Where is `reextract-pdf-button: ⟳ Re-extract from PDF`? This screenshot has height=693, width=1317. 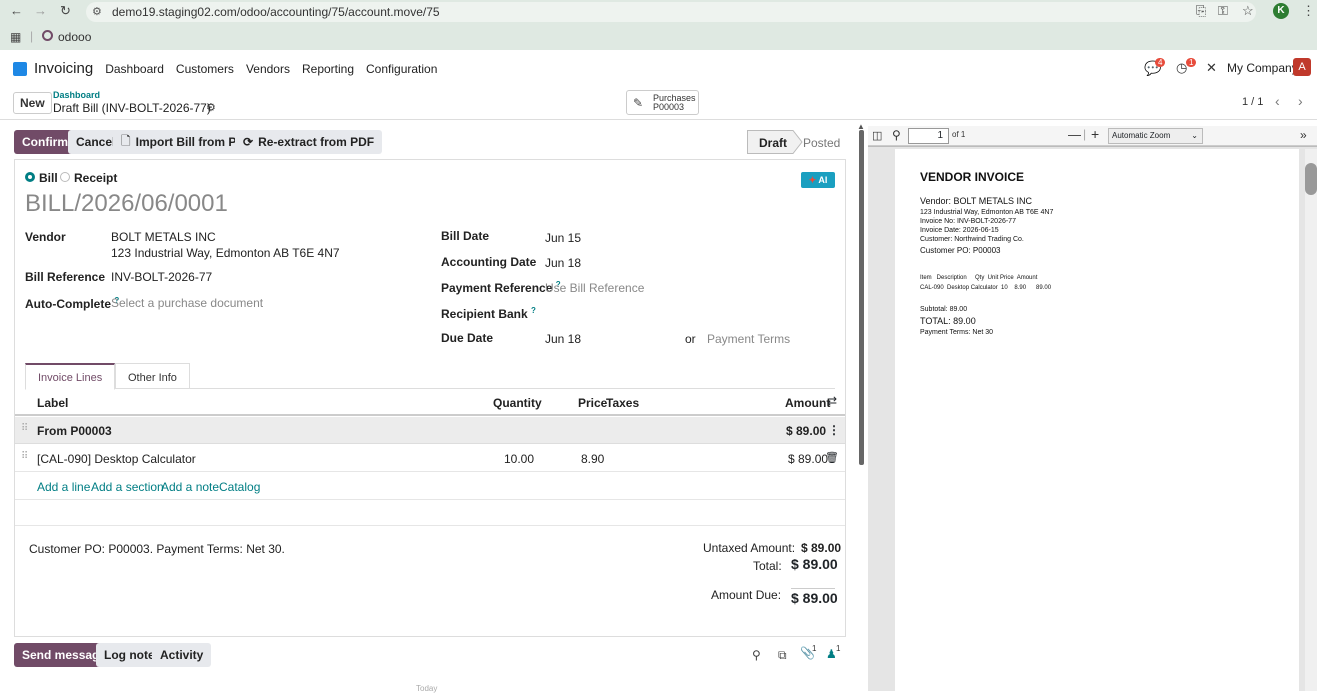
reextract-pdf-button: ⟳ Re-extract from PDF is located at coordinates (309, 142).